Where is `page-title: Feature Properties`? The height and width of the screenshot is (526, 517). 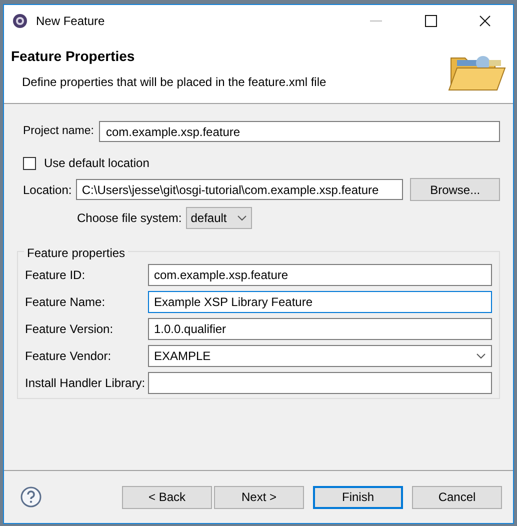
page-title: Feature Properties is located at coordinates (73, 56).